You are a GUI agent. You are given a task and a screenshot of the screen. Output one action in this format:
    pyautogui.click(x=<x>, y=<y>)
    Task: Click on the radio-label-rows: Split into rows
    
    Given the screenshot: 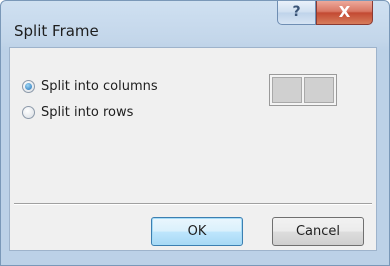 What is the action you would take?
    pyautogui.click(x=87, y=112)
    